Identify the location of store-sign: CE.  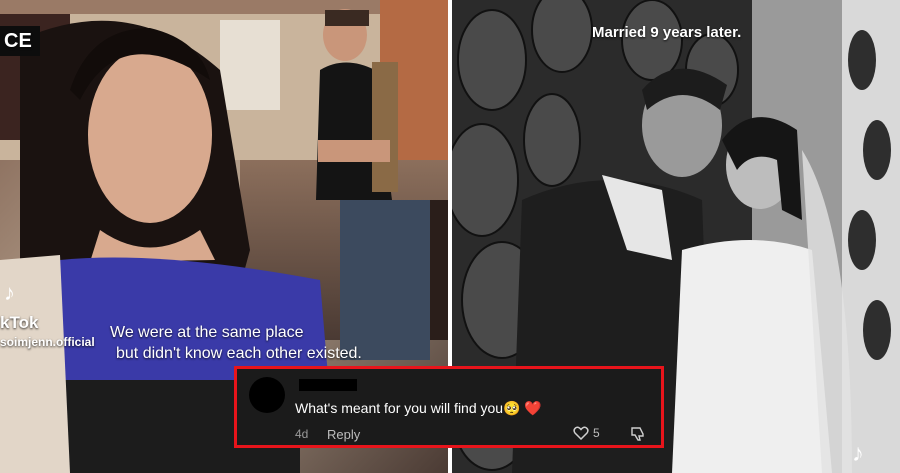
(20, 41).